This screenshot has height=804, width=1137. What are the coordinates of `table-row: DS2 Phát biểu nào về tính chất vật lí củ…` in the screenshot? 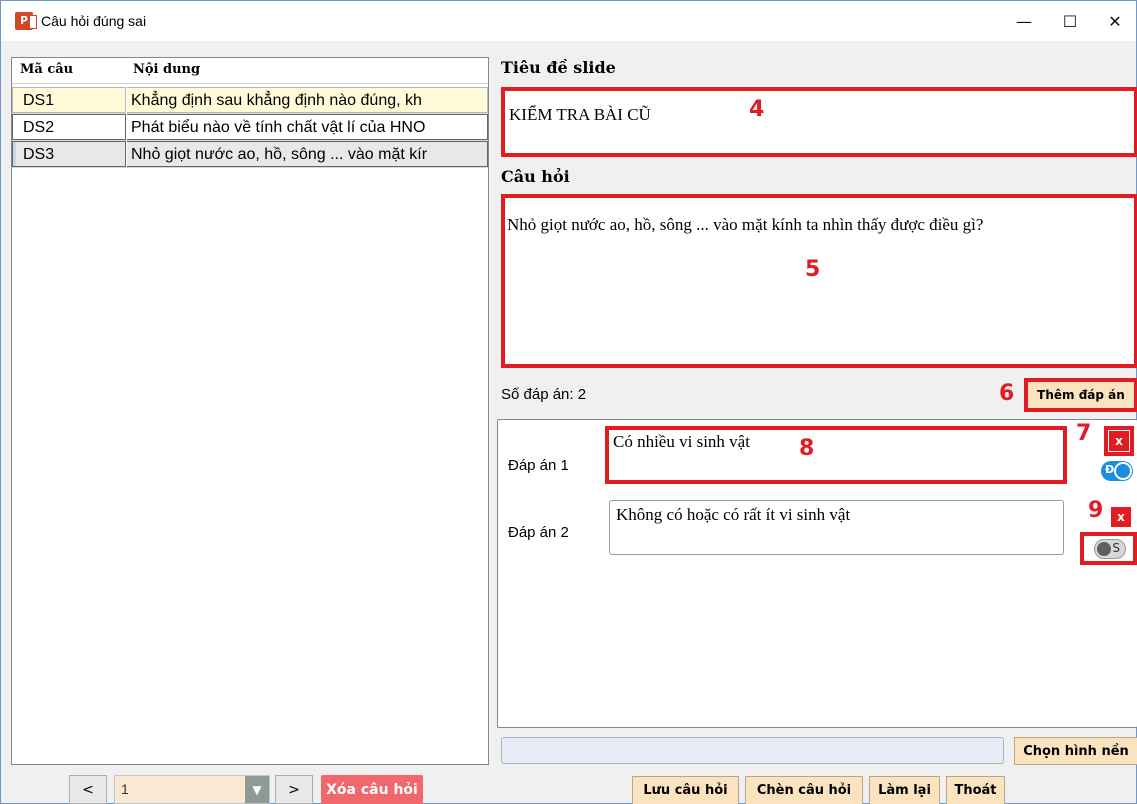 It's located at (250, 127).